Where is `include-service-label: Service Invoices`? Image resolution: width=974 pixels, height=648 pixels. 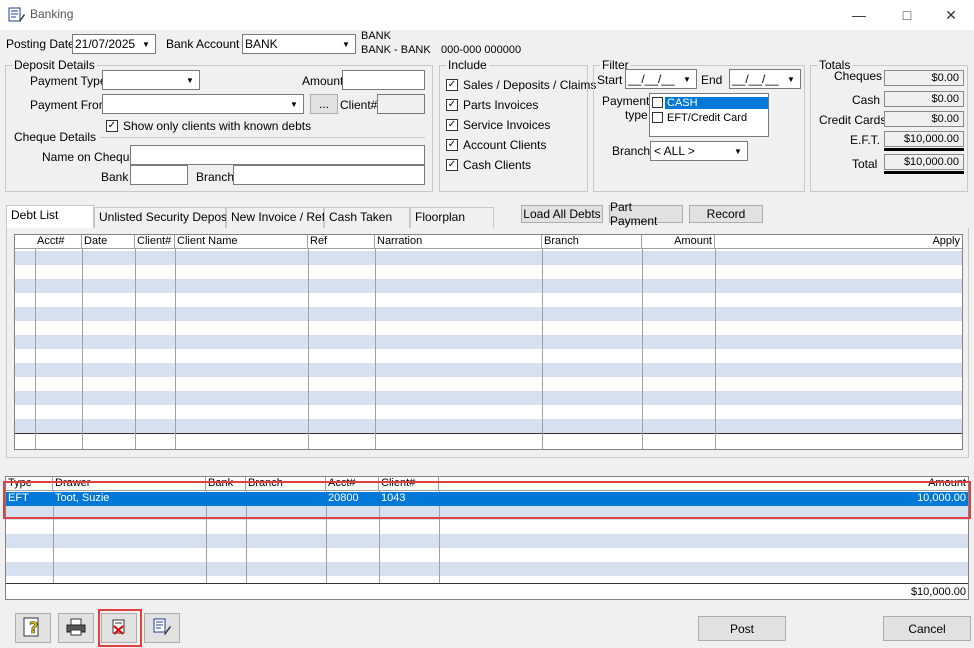 include-service-label: Service Invoices is located at coordinates (507, 125).